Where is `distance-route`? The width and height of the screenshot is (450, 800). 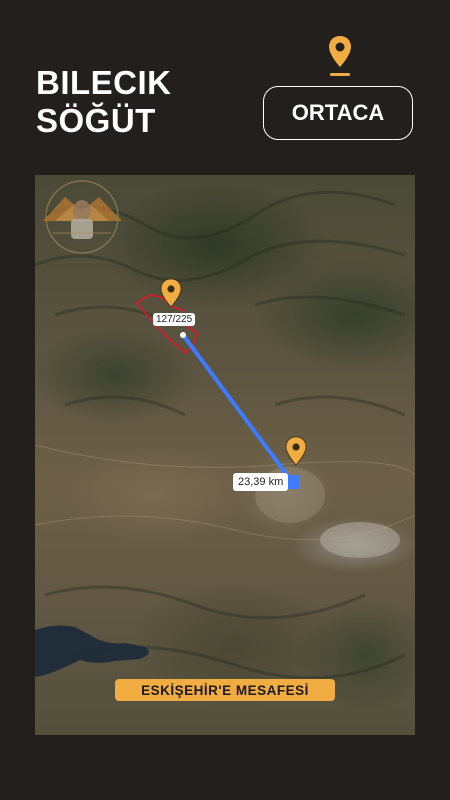
distance-route is located at coordinates (238, 409).